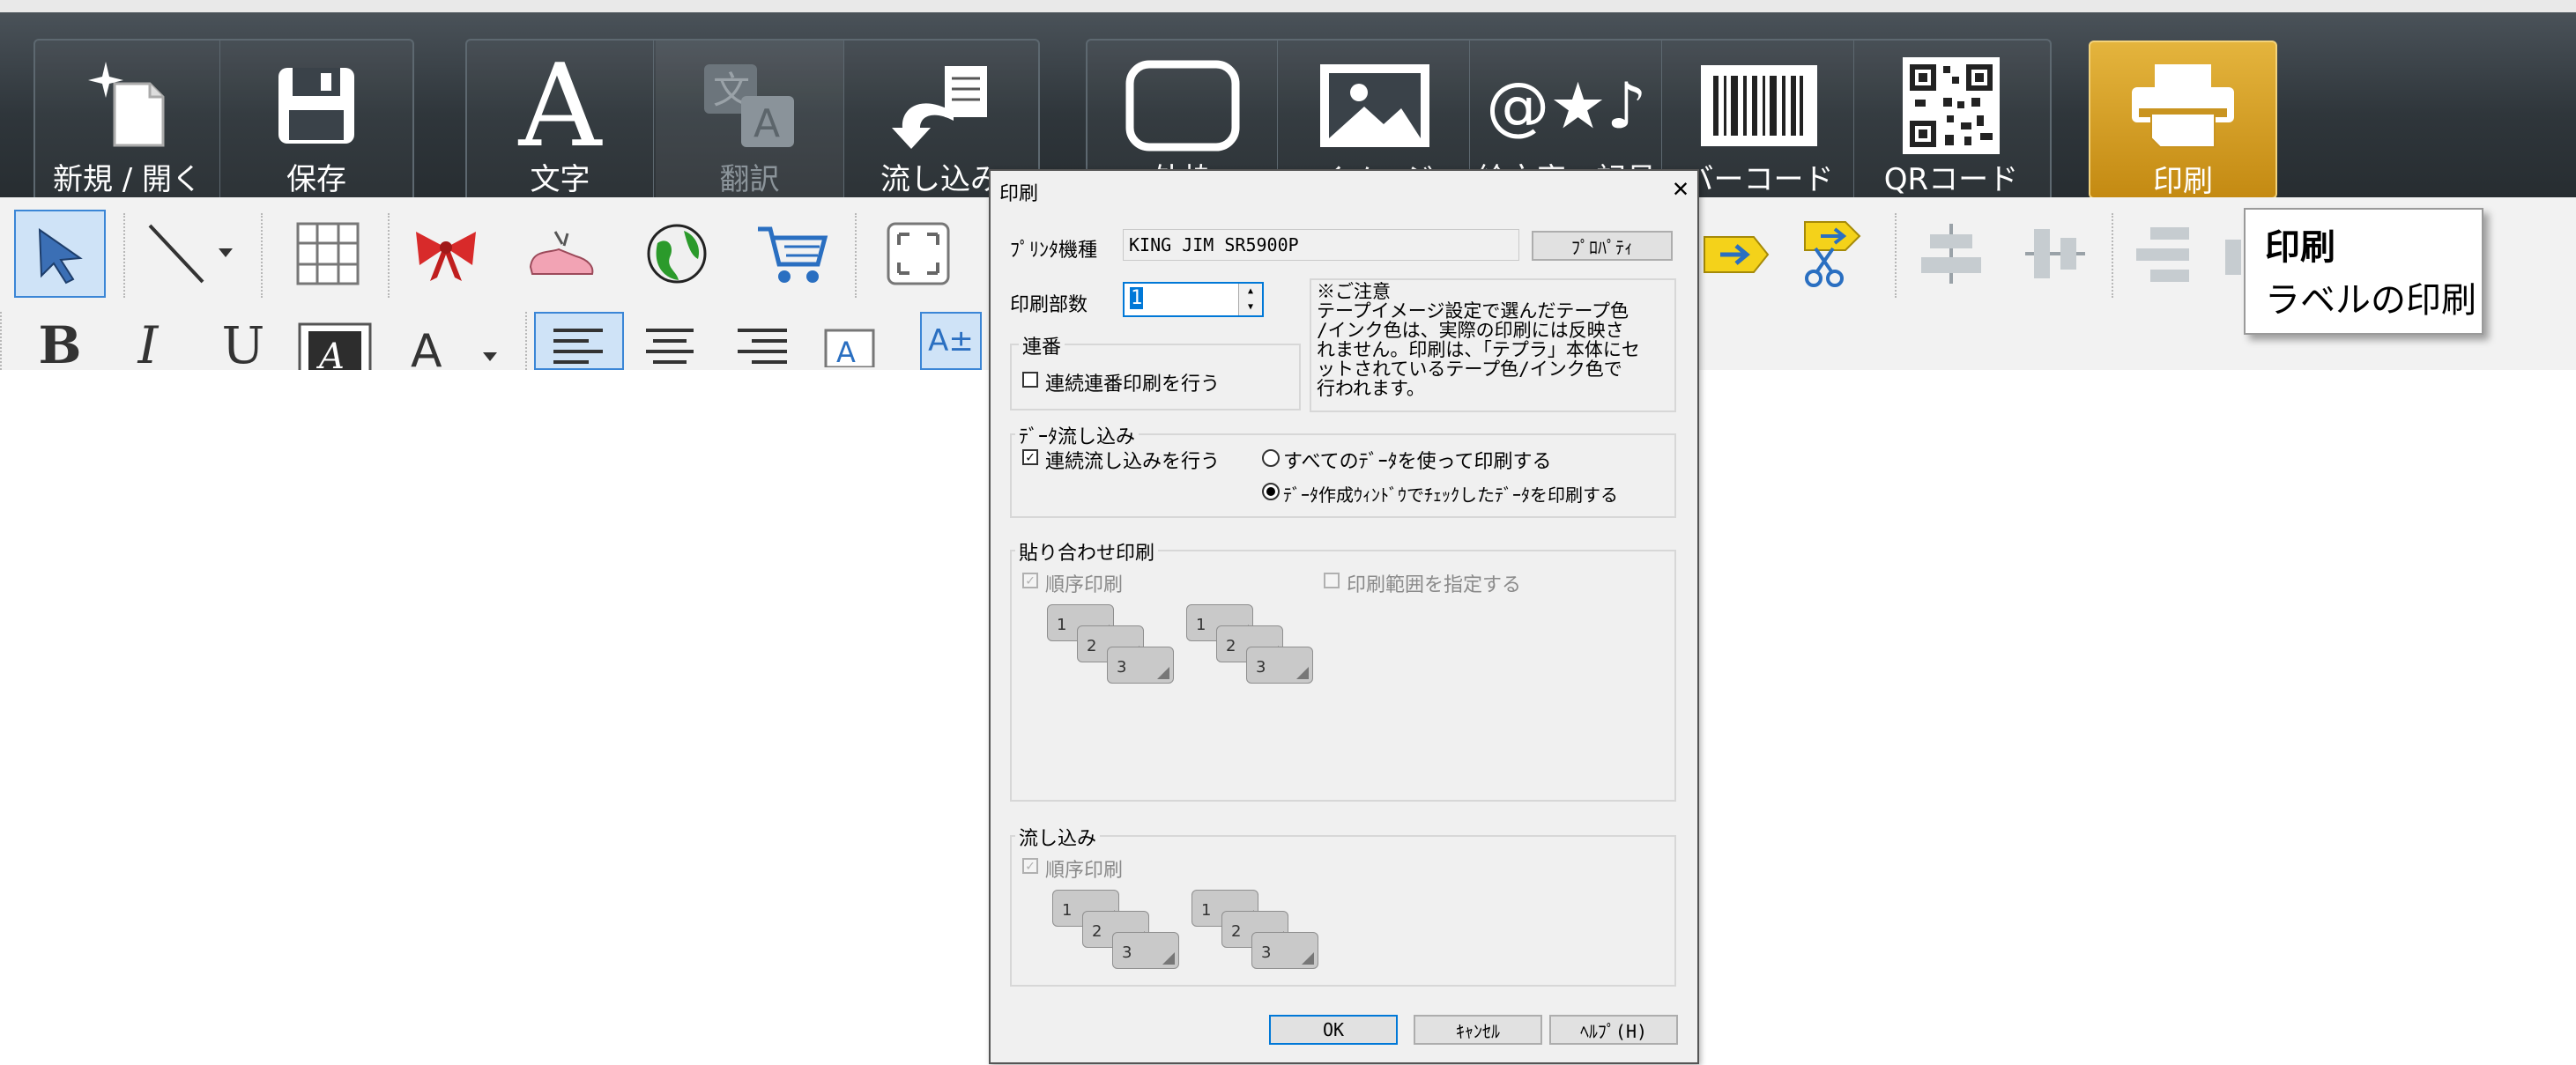 The image size is (2576, 1065). I want to click on data-flow-icon, so click(940, 106).